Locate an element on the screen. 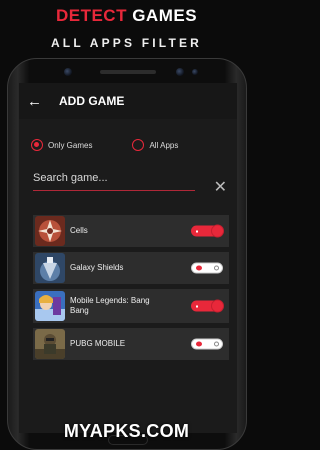 The height and width of the screenshot is (450, 320). back-arrow-icon: ← is located at coordinates (38, 101).